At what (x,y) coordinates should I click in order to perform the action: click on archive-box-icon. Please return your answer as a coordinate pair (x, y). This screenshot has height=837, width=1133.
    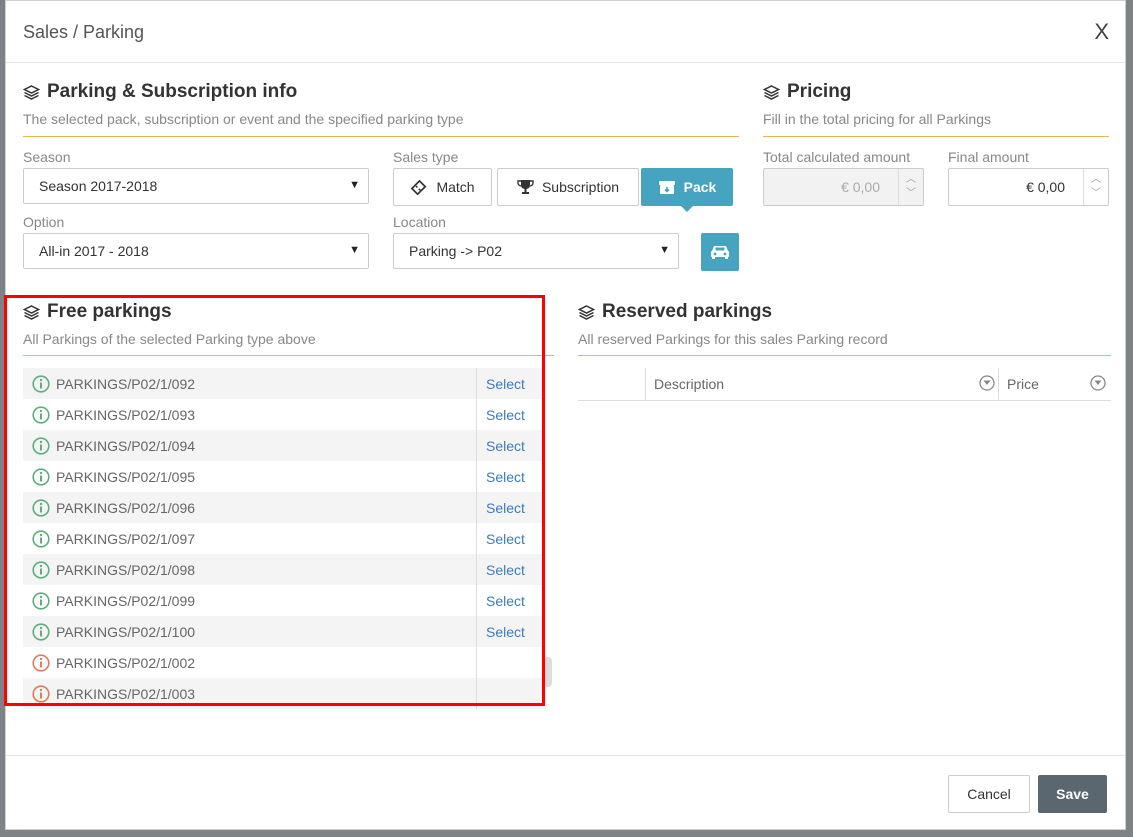
    Looking at the image, I should click on (667, 187).